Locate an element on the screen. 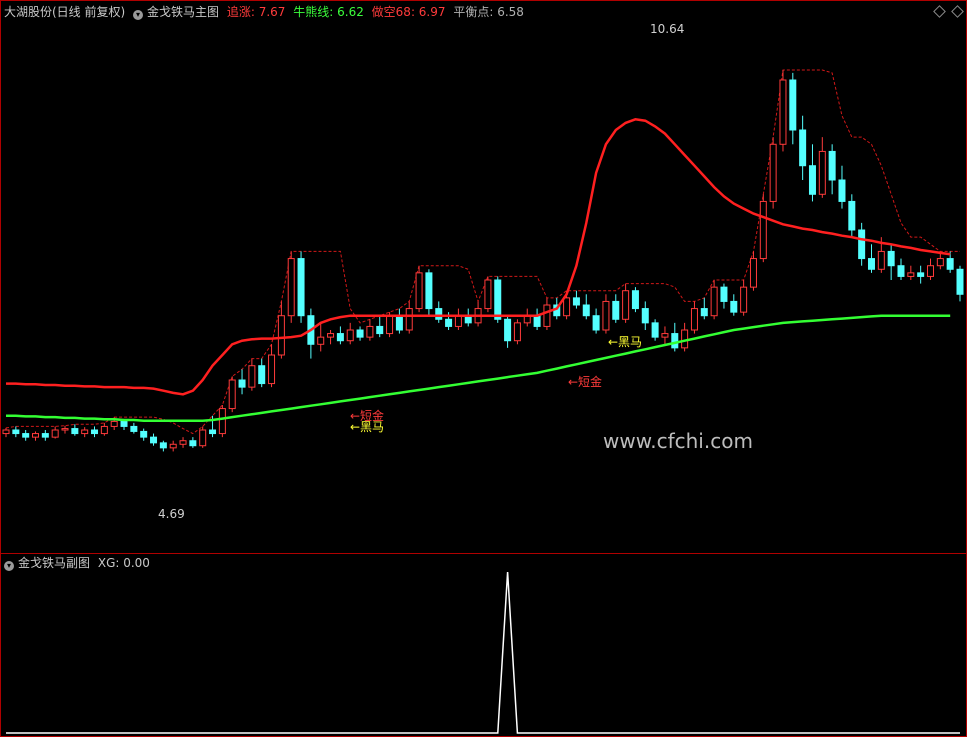 The image size is (967, 737). dark-horse-label-2: ←黑马 is located at coordinates (625, 342).